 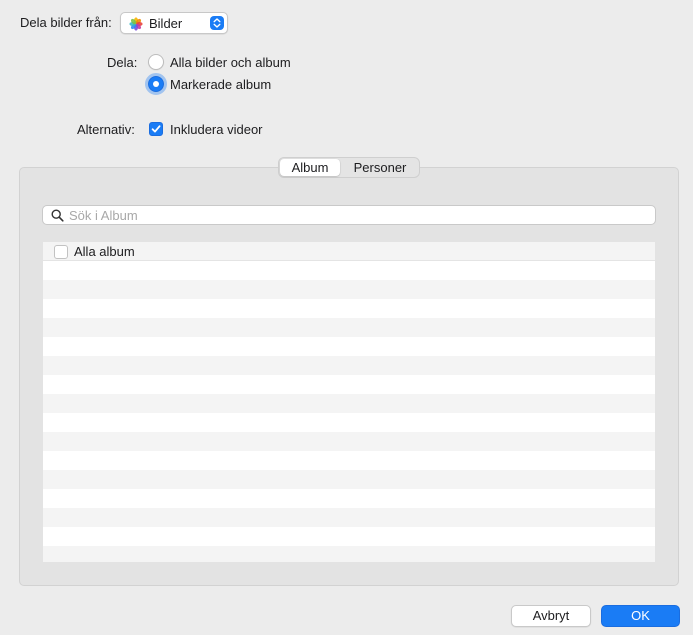 What do you see at coordinates (136, 24) in the screenshot?
I see `photos-app-icon` at bounding box center [136, 24].